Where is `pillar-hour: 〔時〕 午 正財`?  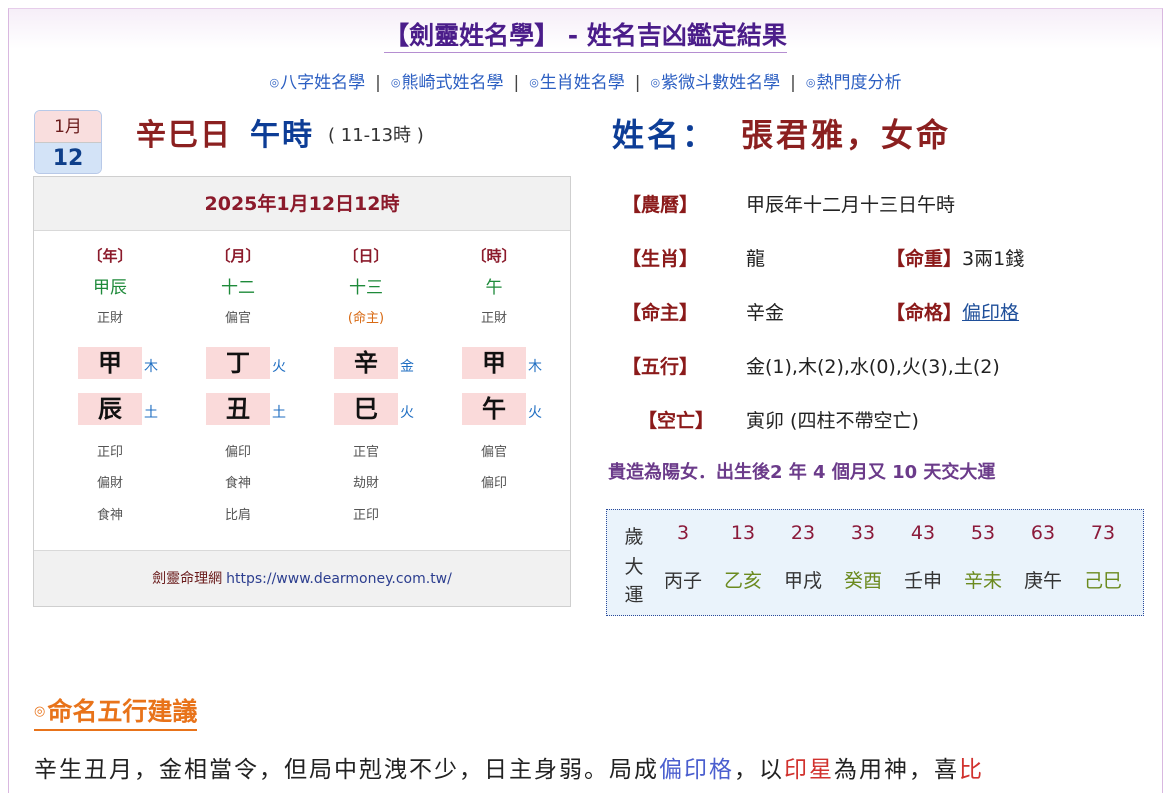 pillar-hour: 〔時〕 午 正財 is located at coordinates (494, 287).